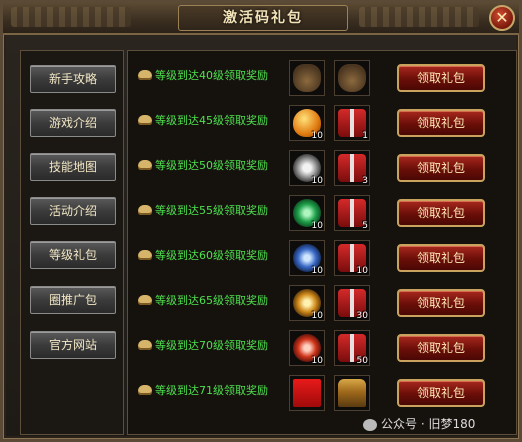 Image resolution: width=522 pixels, height=442 pixels. Describe the element at coordinates (362, 361) in the screenshot. I see `item-count: 50` at that location.